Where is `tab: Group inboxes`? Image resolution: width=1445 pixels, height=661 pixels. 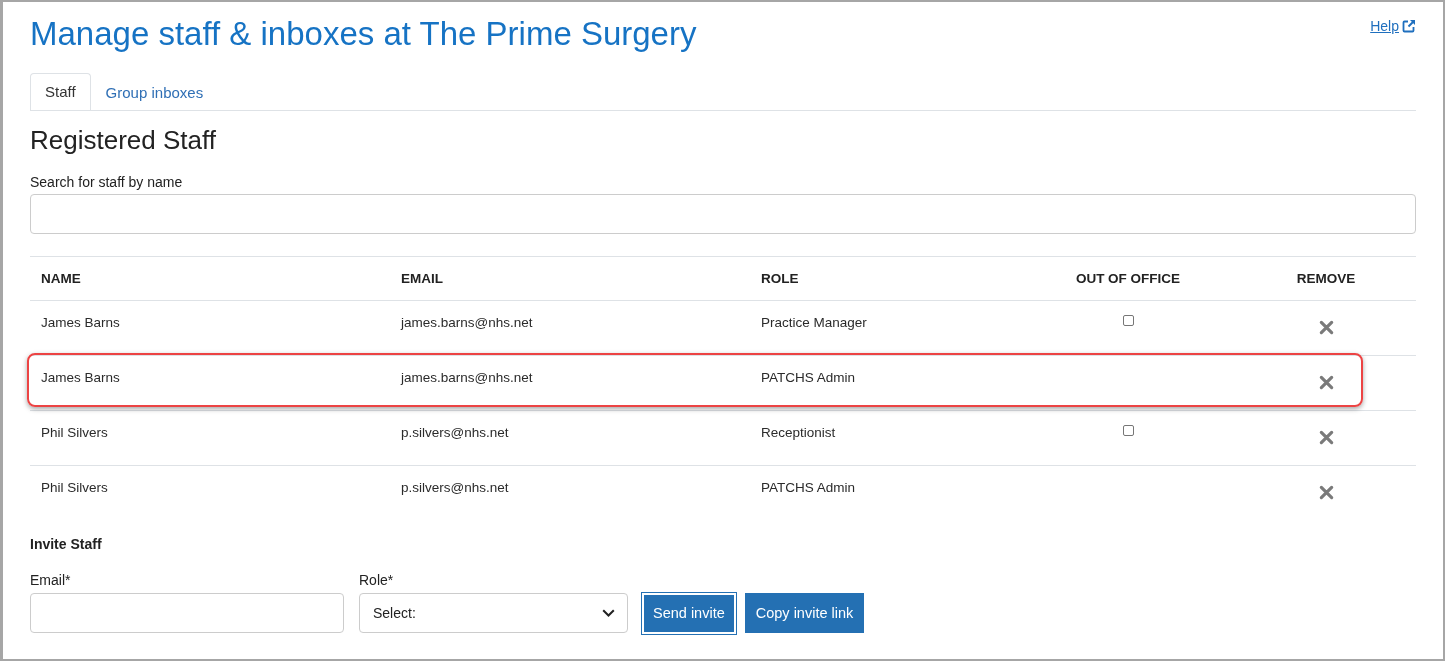
tab: Group inboxes is located at coordinates (154, 92).